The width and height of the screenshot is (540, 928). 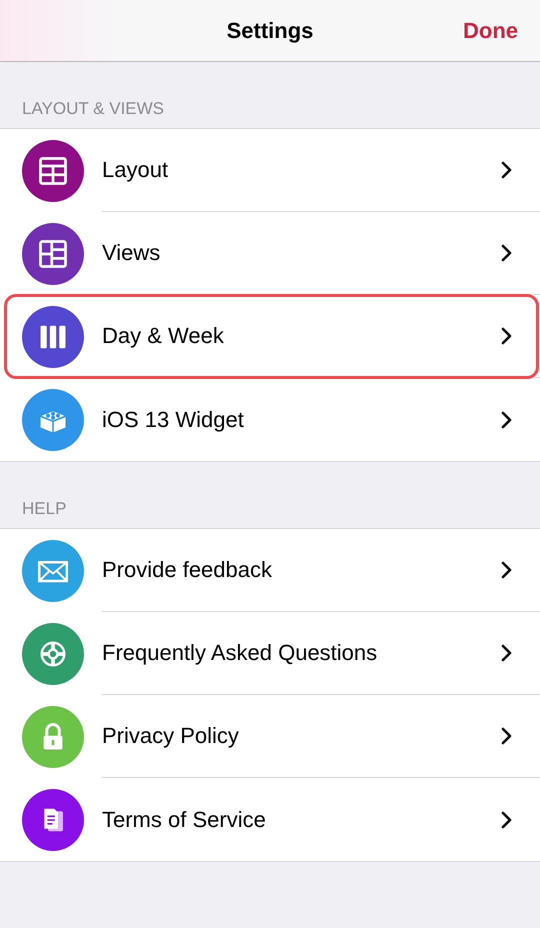 What do you see at coordinates (270, 570) in the screenshot?
I see `settings-row: Provide feedback` at bounding box center [270, 570].